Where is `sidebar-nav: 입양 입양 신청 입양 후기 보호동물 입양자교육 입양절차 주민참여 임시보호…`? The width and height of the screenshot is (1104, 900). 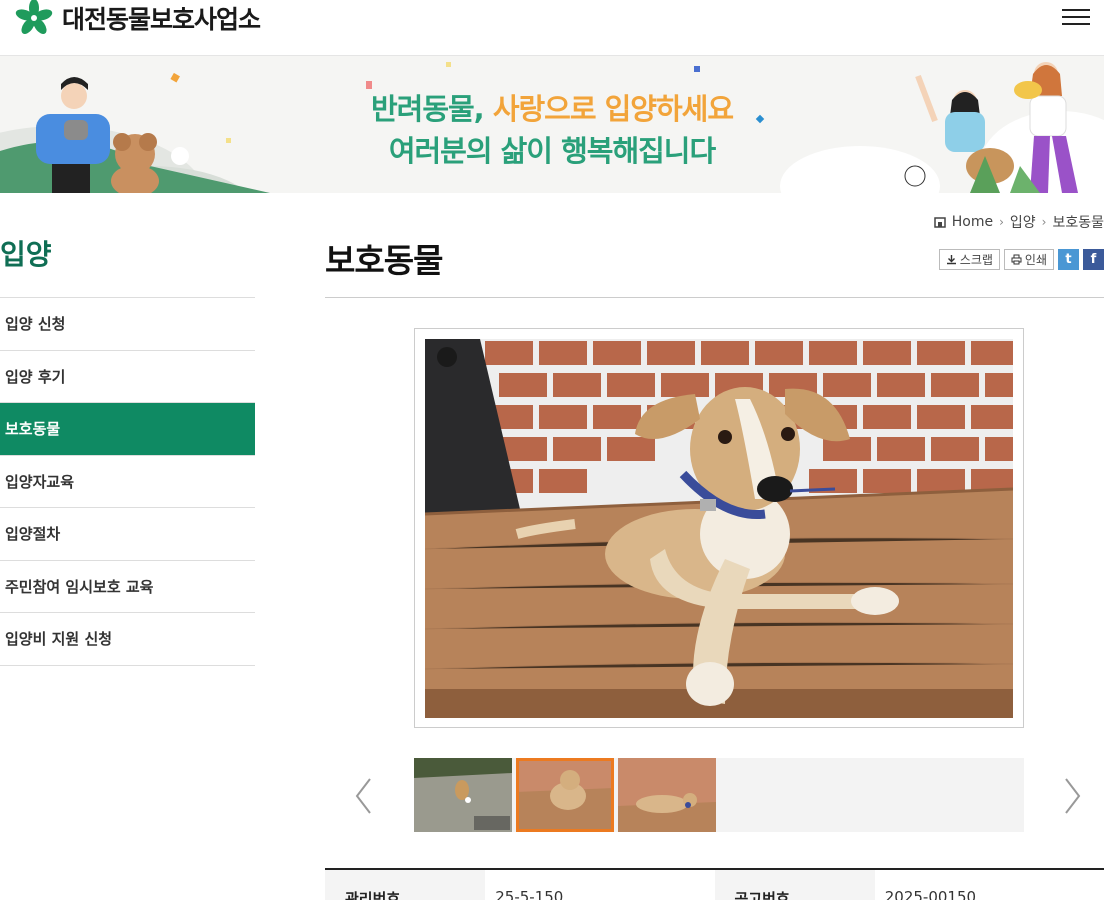
sidebar-nav: 입양 입양 신청 입양 후기 보호동물 입양자교육 입양절차 주민참여 임시보호… is located at coordinates (127, 429).